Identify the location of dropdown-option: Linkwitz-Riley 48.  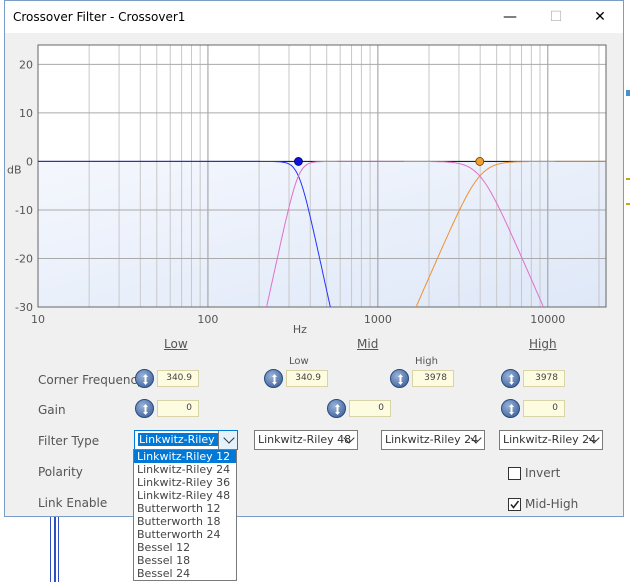
(185, 495).